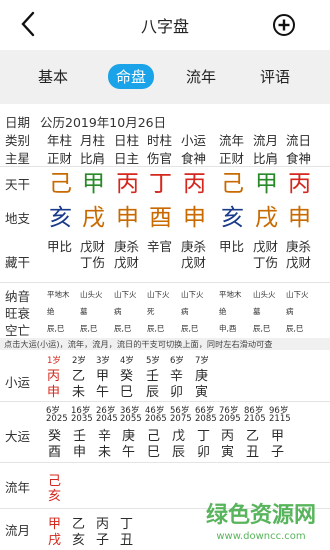 Image resolution: width=330 pixels, height=550 pixels. Describe the element at coordinates (260, 536) in the screenshot. I see `svg-text: www.downcc.com` at that location.